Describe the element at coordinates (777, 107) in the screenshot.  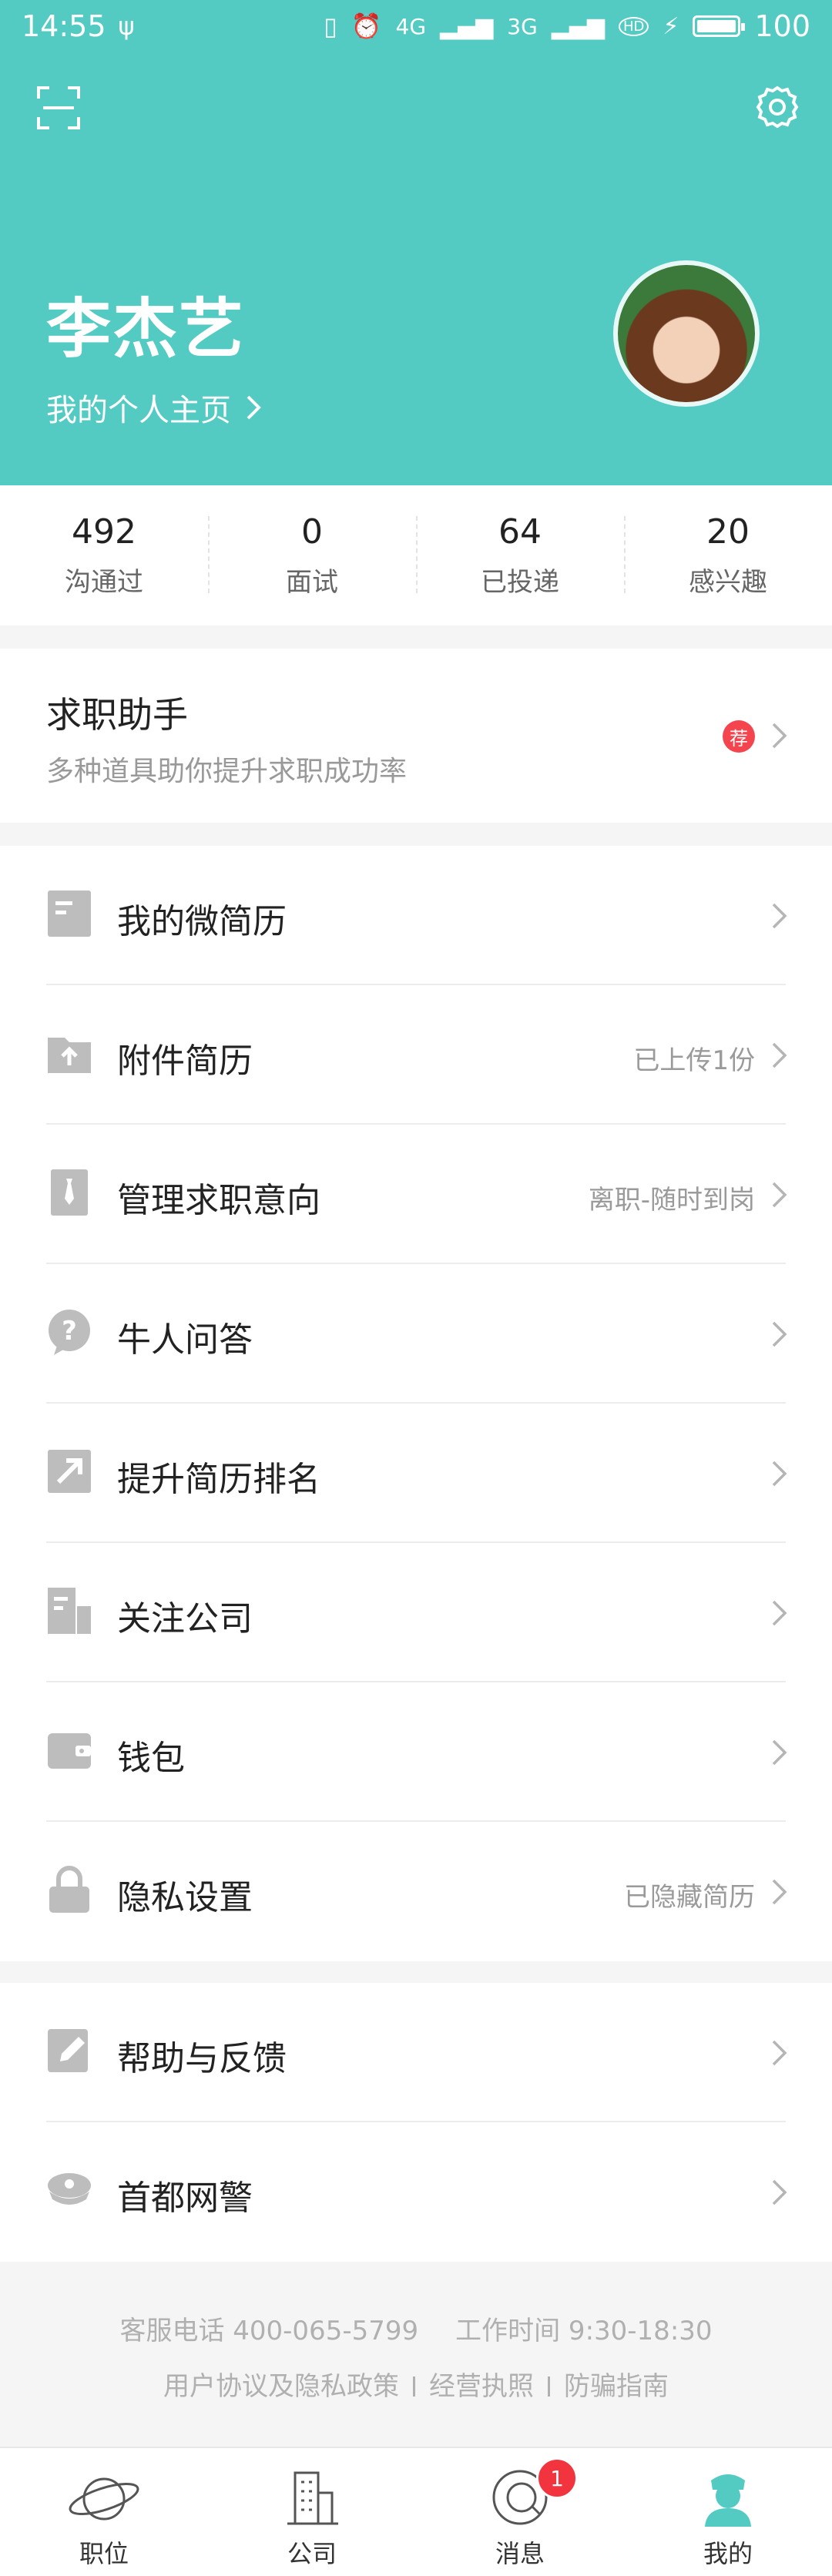
I see `gear-icon` at that location.